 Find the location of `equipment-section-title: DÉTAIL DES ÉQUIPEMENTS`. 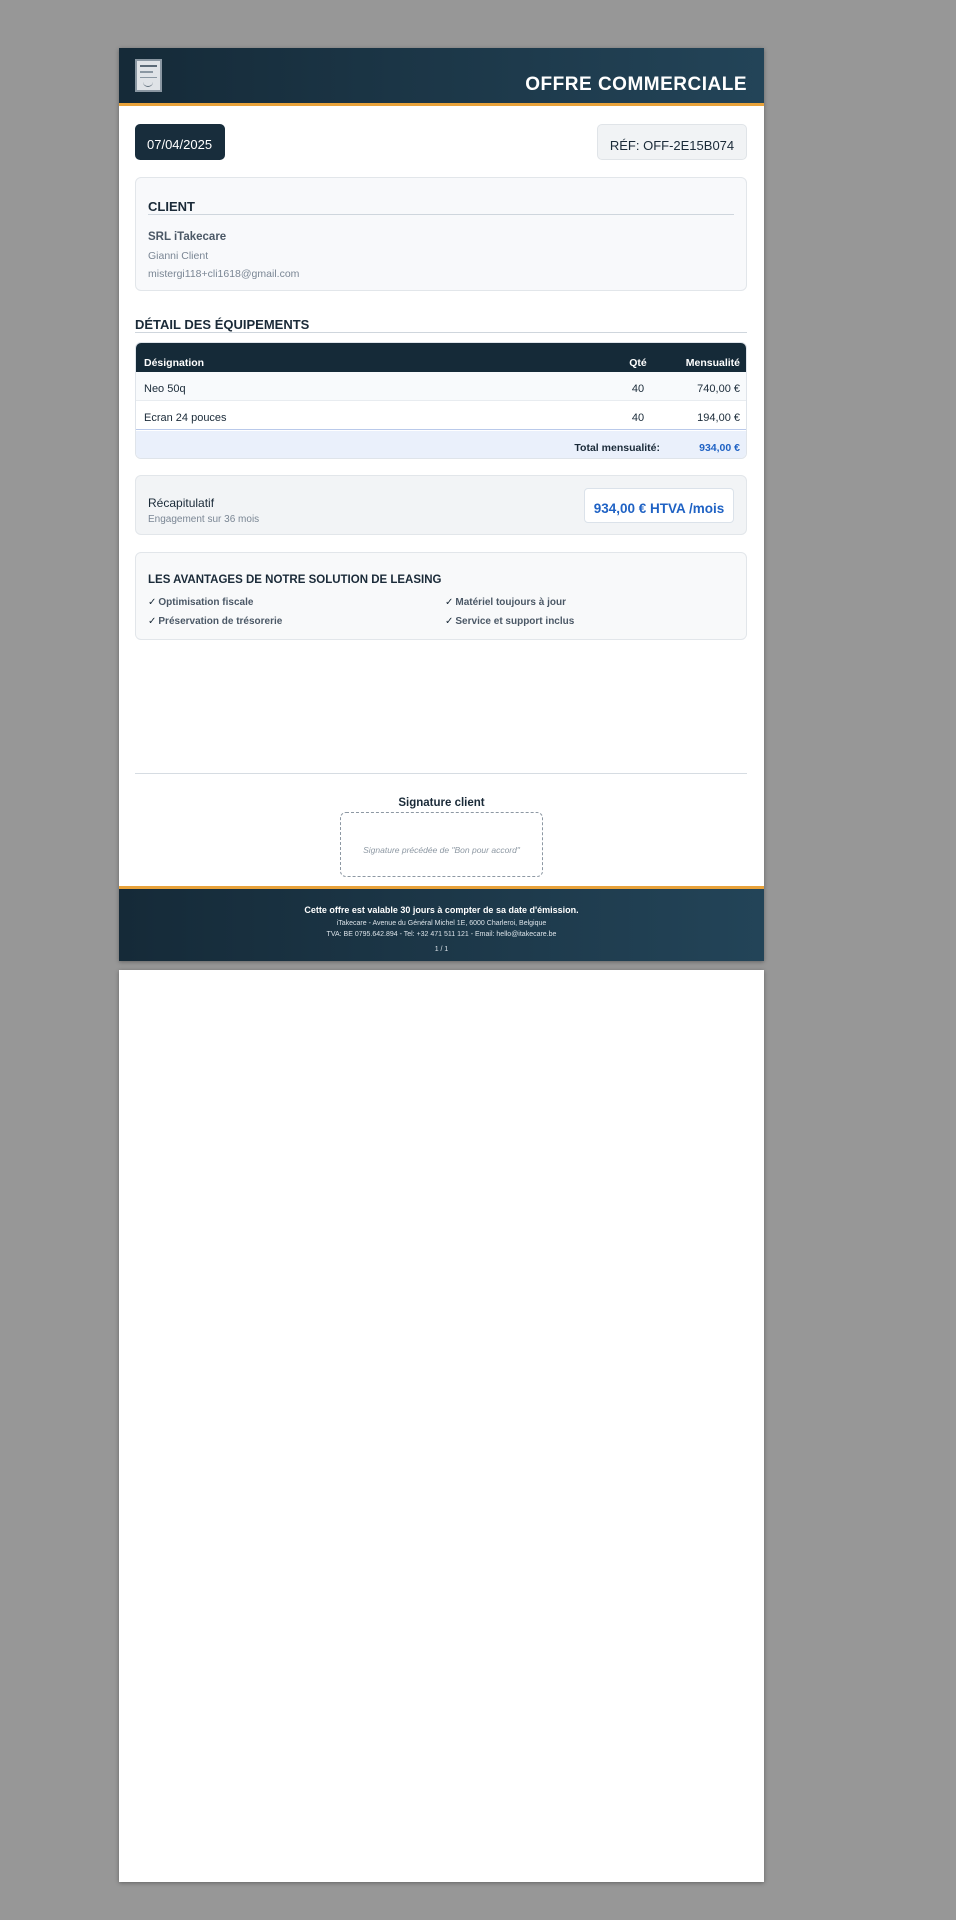

equipment-section-title: DÉTAIL DES ÉQUIPEMENTS is located at coordinates (222, 324).